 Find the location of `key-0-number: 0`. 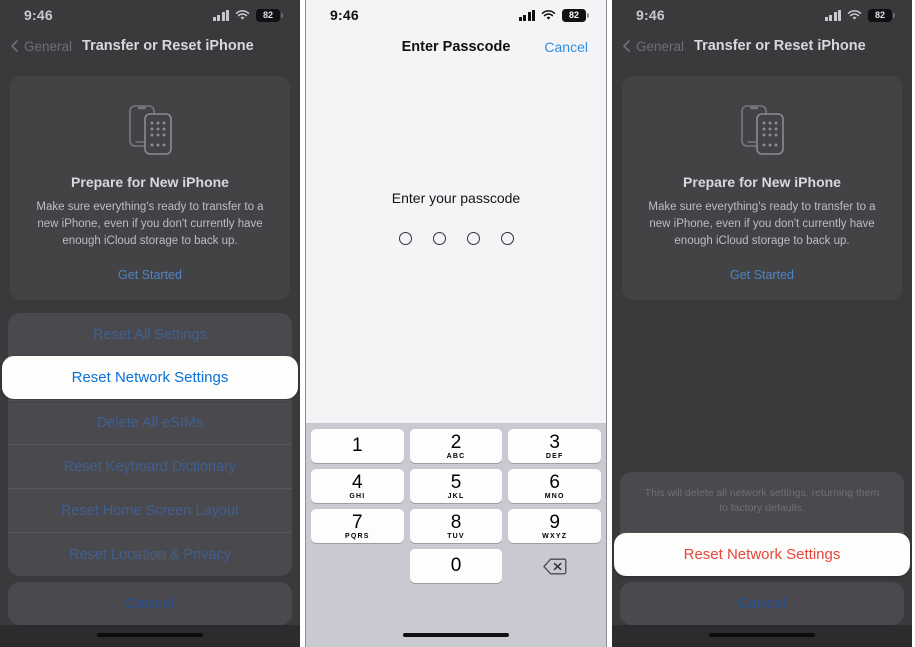

key-0-number: 0 is located at coordinates (456, 565).